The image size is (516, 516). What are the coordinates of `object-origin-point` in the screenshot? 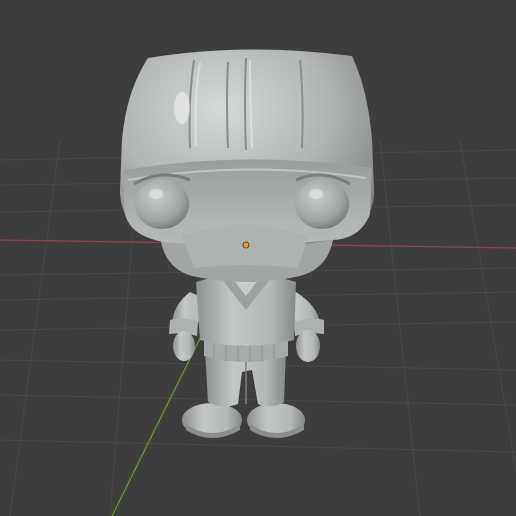 It's located at (246, 245).